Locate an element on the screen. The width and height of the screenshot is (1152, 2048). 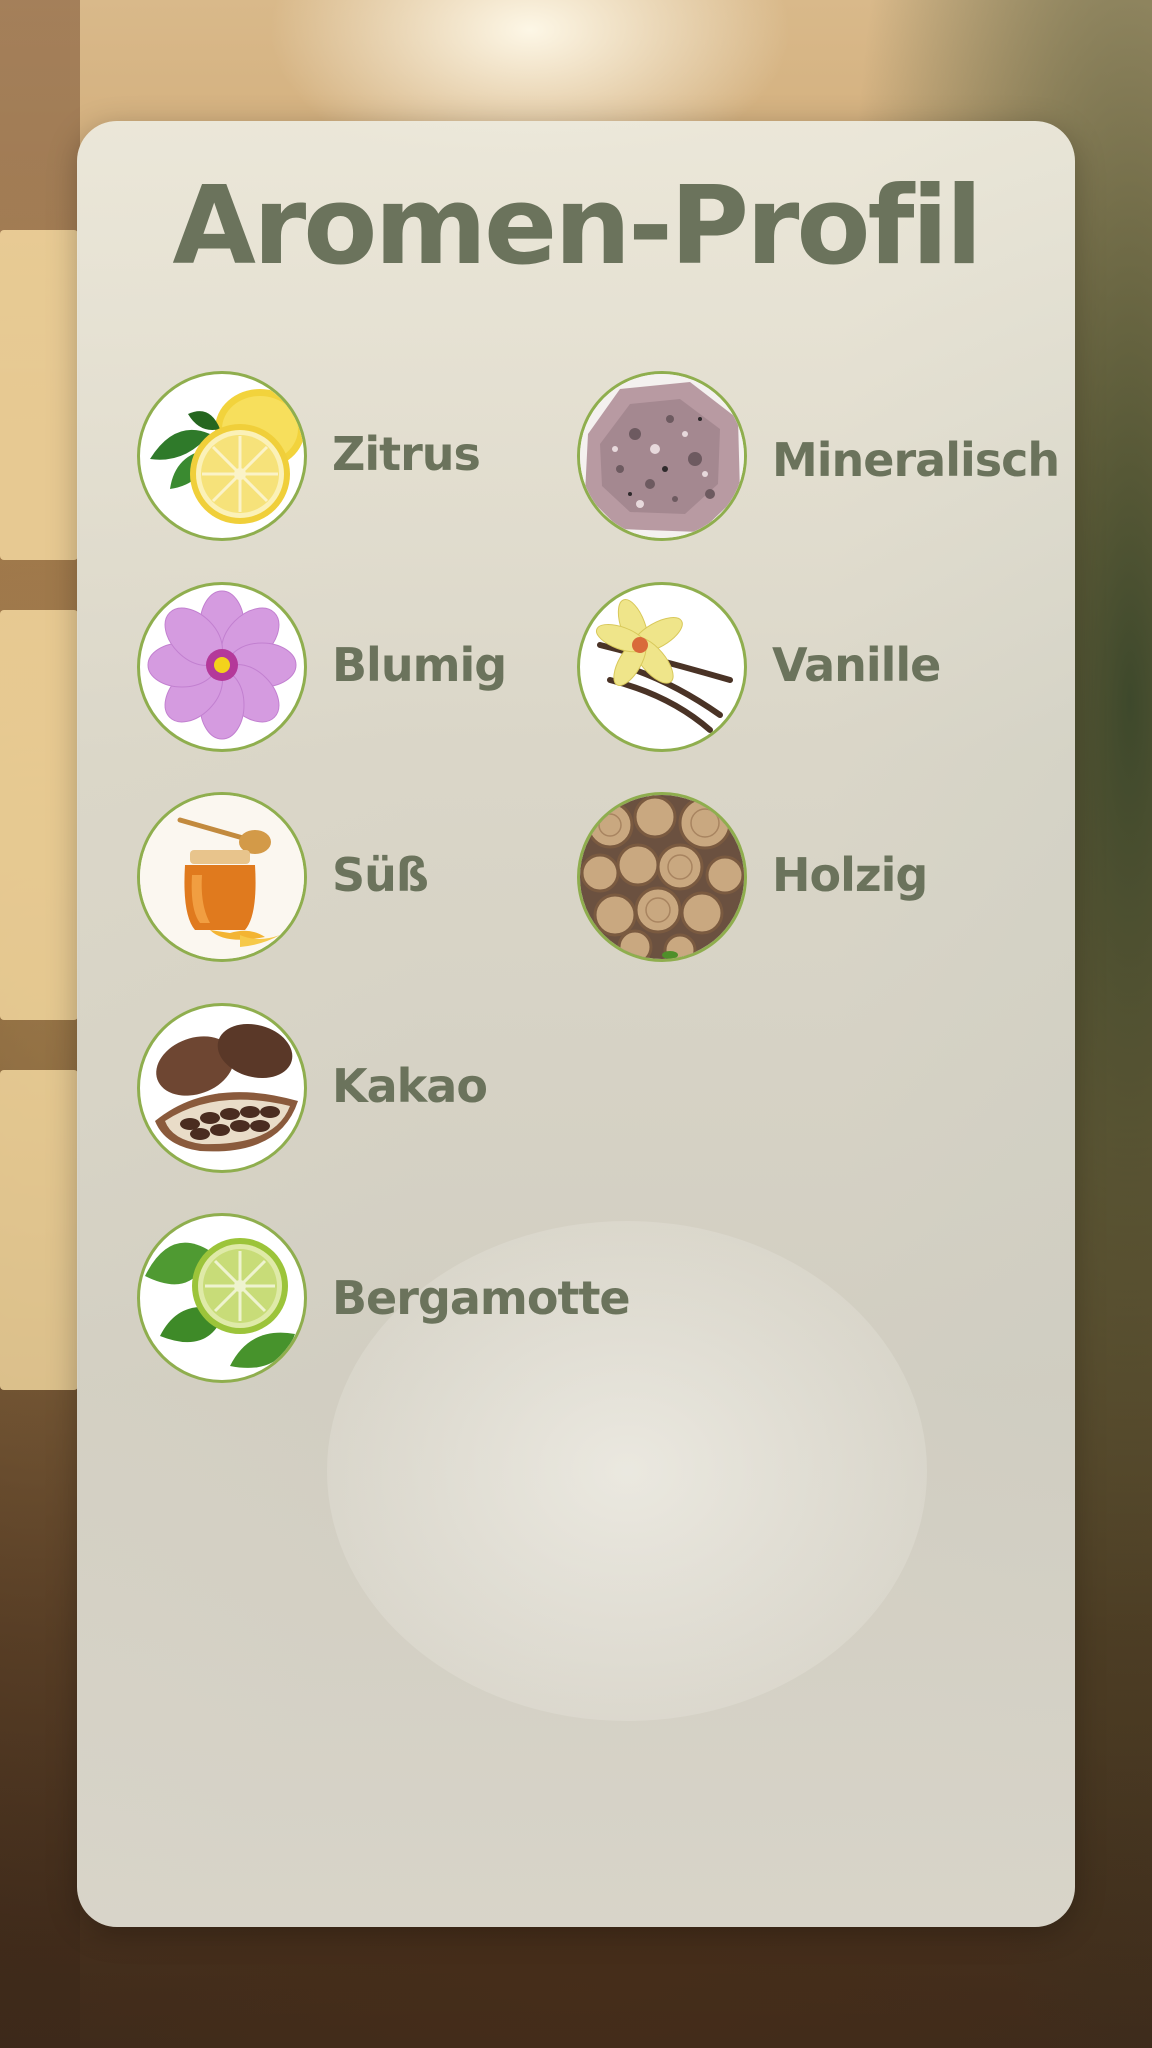
bergamot-icon is located at coordinates (222, 1298).